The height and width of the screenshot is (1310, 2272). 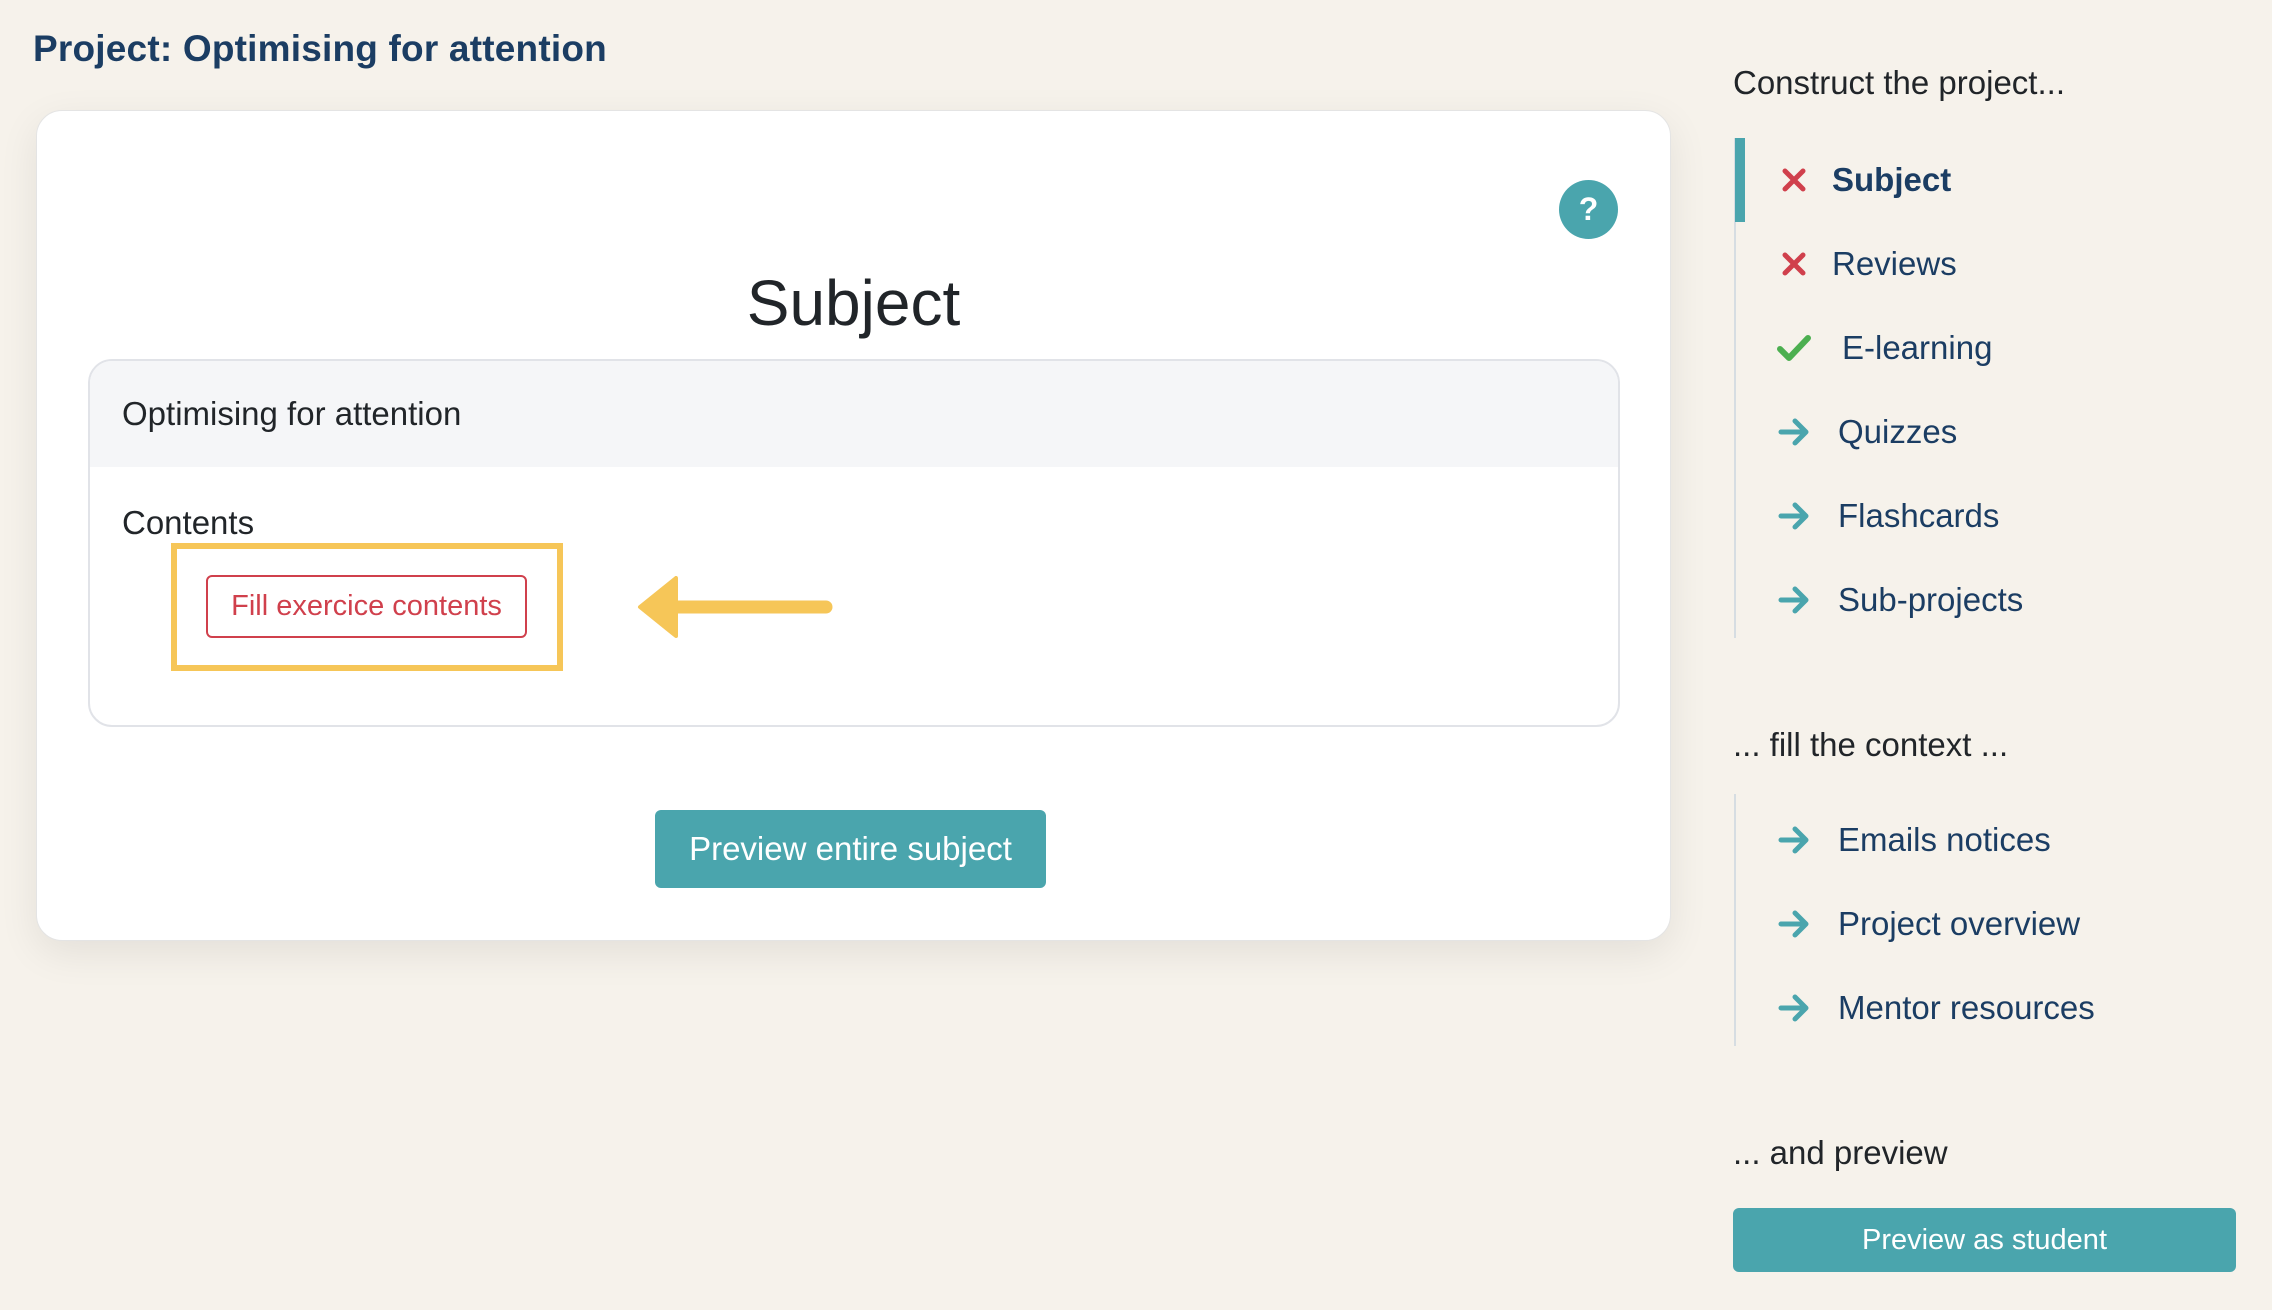 What do you see at coordinates (1840, 1152) in the screenshot?
I see `preview-heading: ... and preview` at bounding box center [1840, 1152].